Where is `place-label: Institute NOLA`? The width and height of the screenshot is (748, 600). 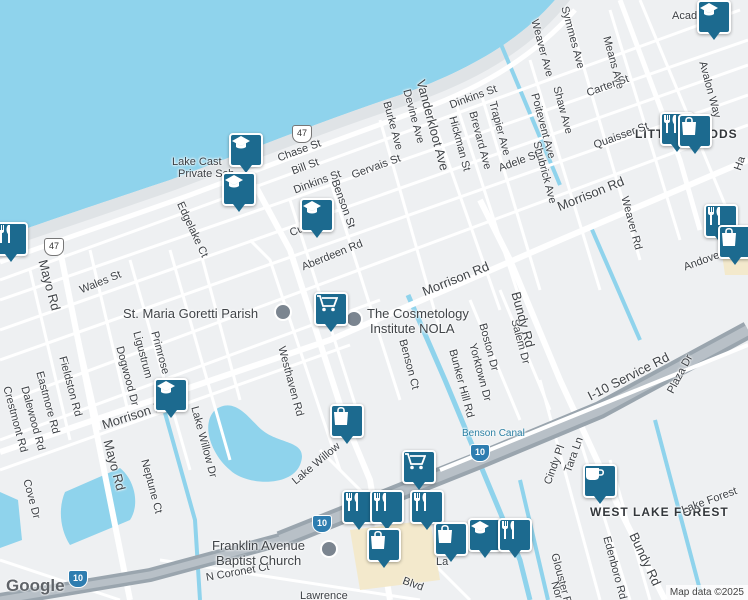 place-label: Institute NOLA is located at coordinates (412, 328).